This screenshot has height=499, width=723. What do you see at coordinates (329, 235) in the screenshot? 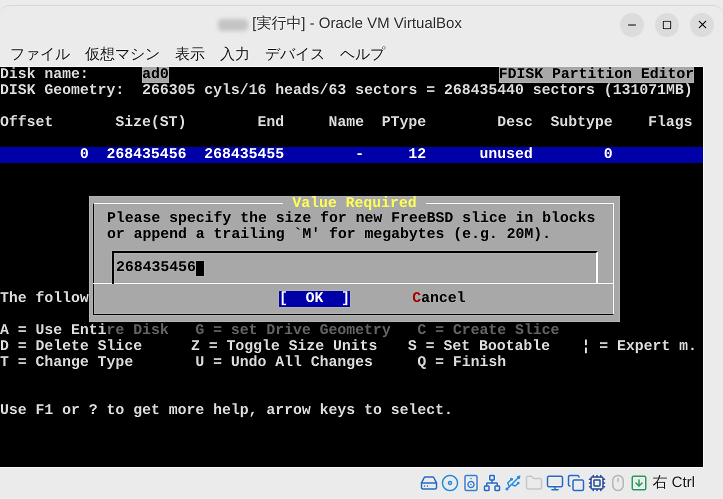
I see `dialog-message: or append a trailing `M' for megabytes (e.g. 20M).` at bounding box center [329, 235].